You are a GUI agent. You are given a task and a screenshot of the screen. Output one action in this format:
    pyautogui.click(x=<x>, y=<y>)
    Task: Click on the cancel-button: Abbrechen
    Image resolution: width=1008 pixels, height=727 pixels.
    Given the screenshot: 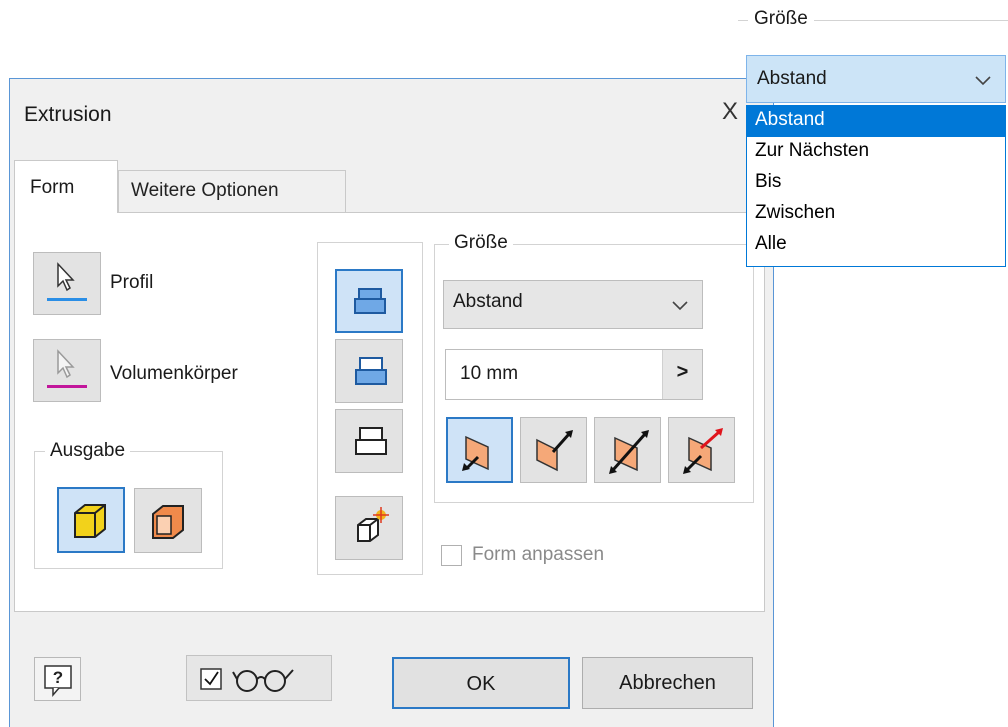 What is the action you would take?
    pyautogui.click(x=667, y=683)
    